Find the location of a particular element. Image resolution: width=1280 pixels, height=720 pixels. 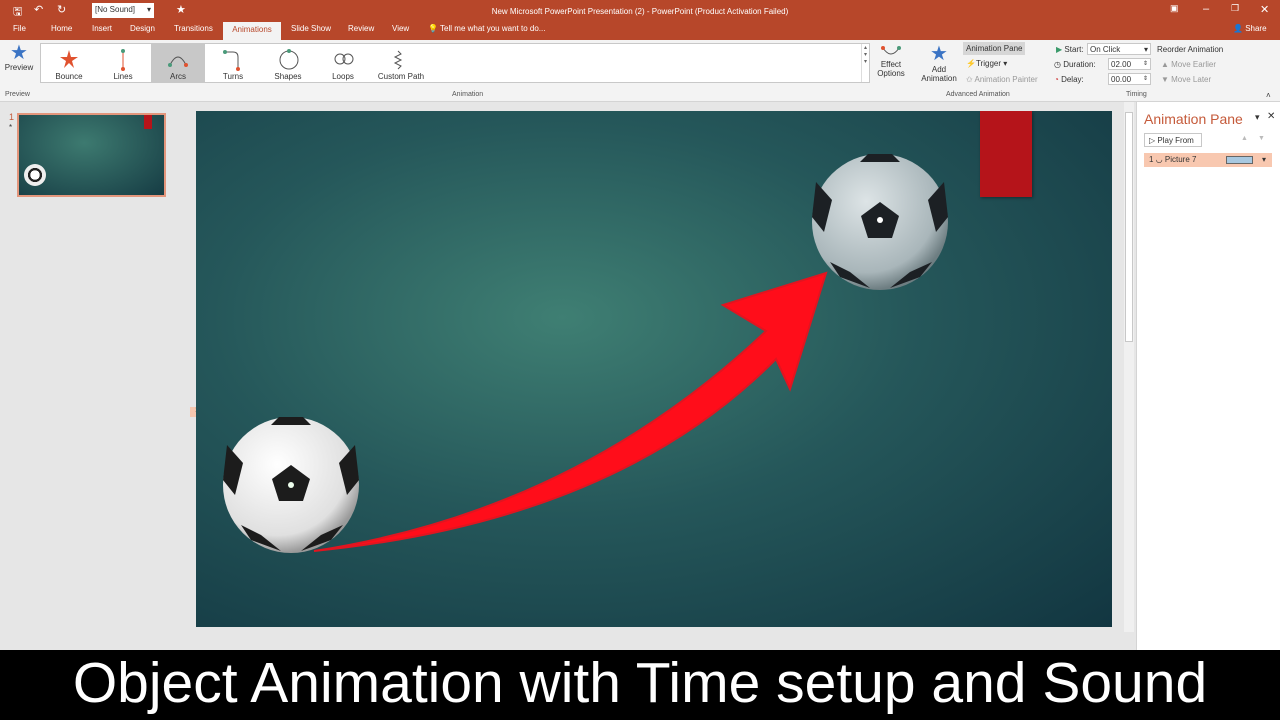

restore-icon: ❐ is located at coordinates (1235, 8).